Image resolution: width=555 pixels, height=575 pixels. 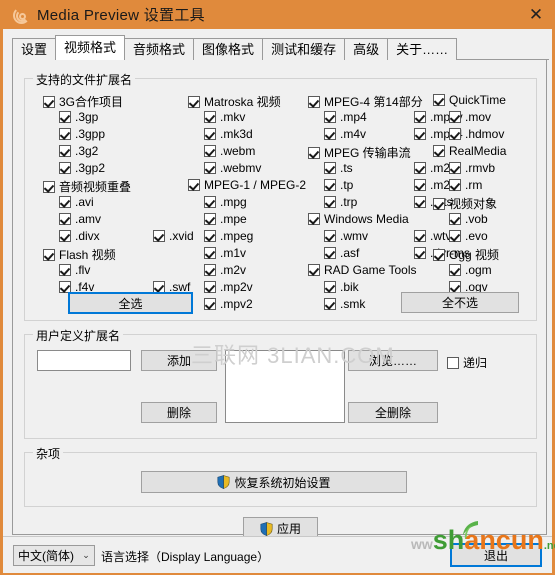 What do you see at coordinates (474, 185) in the screenshot?
I see `ext-label: .rm` at bounding box center [474, 185].